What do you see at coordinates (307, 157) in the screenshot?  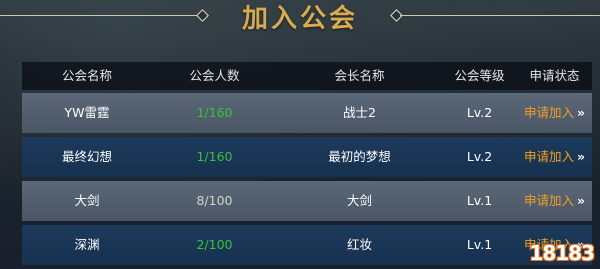 I see `table-row: 最终幻想 1/160 最初的梦想 Lv.2 申请加入»` at bounding box center [307, 157].